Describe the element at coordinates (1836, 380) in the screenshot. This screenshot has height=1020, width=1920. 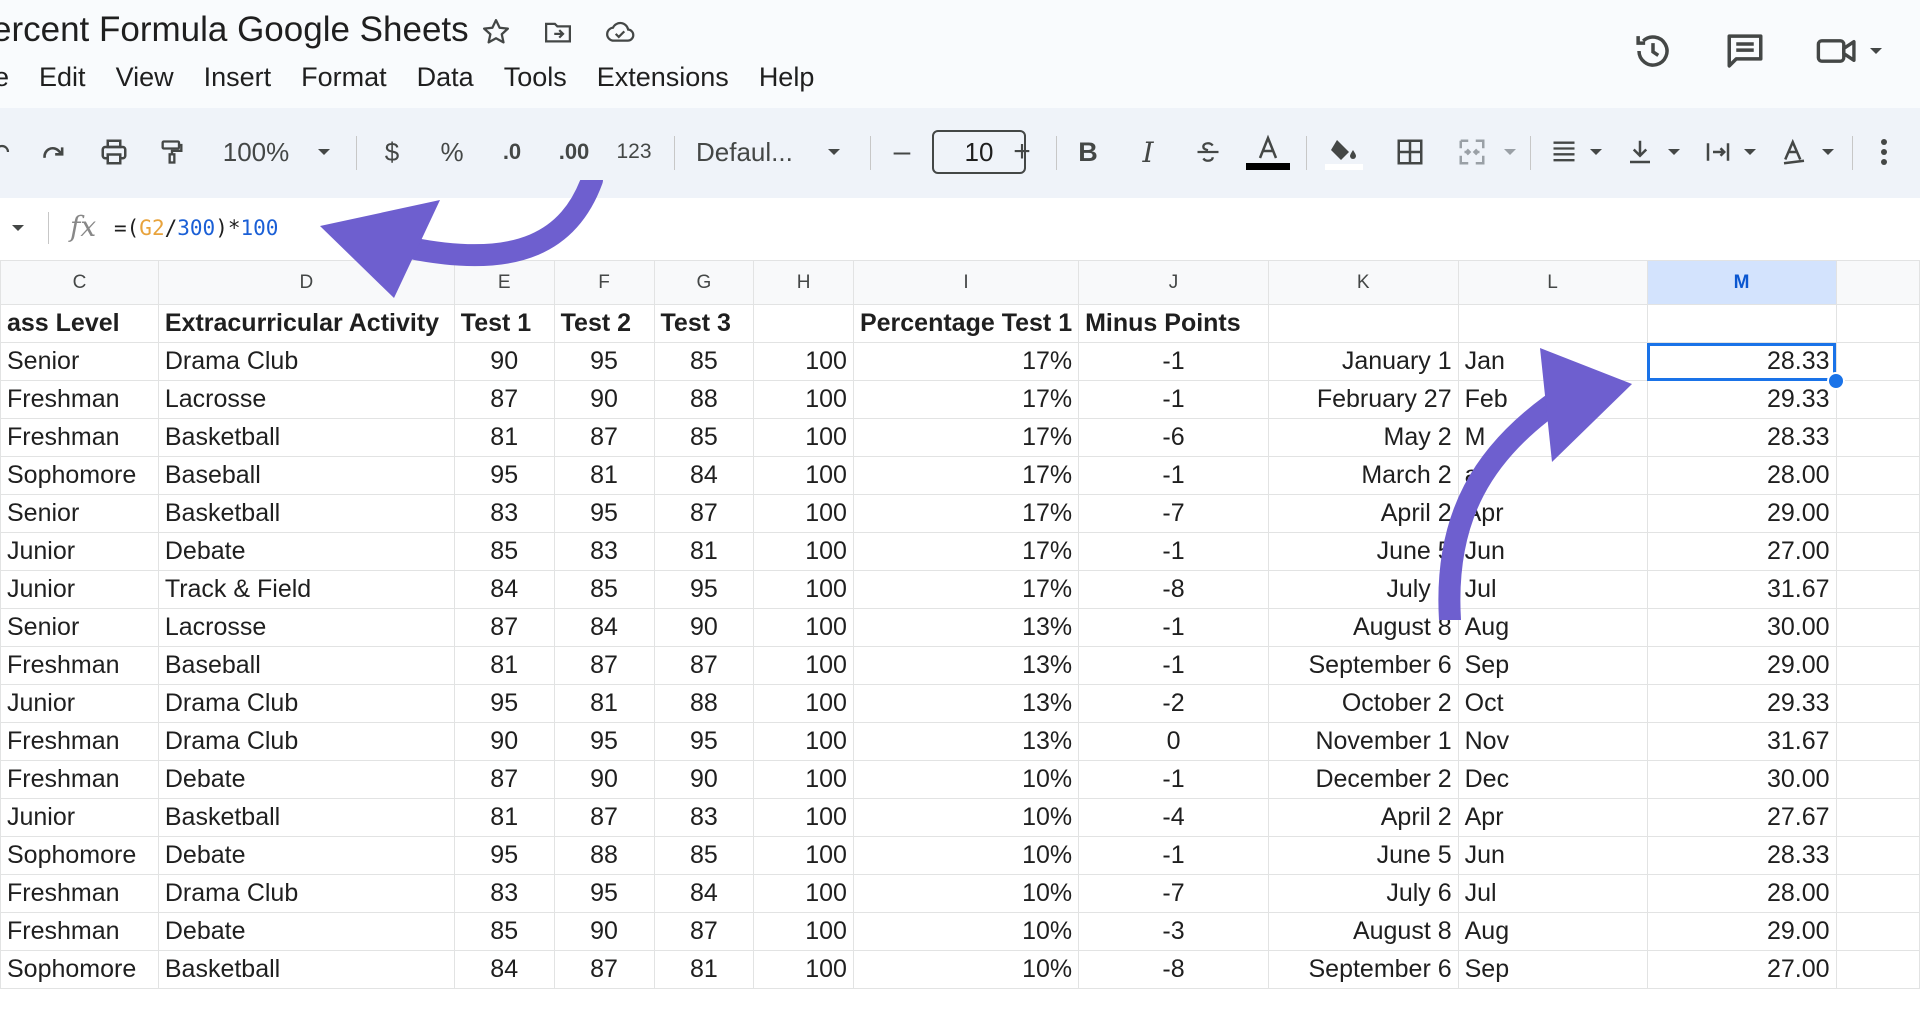
I see `fill-handle` at that location.